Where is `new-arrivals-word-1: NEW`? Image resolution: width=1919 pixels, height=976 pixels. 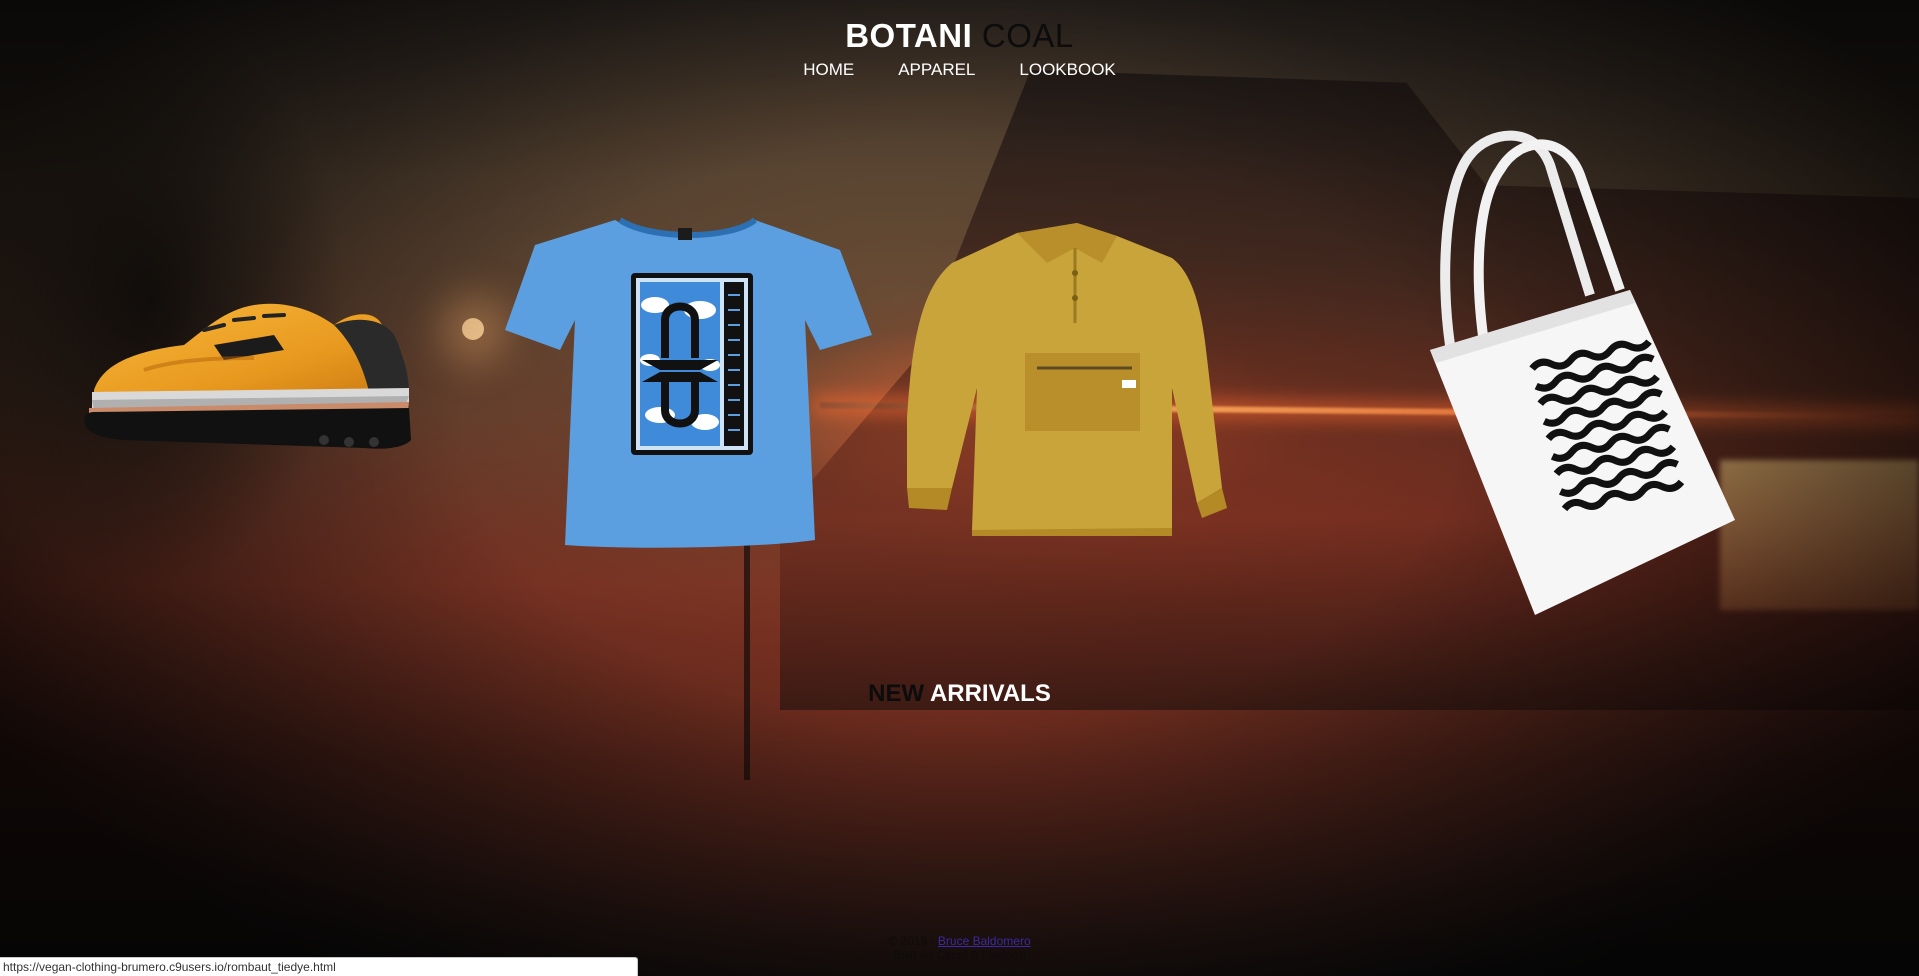 new-arrivals-word-1: NEW is located at coordinates (896, 693).